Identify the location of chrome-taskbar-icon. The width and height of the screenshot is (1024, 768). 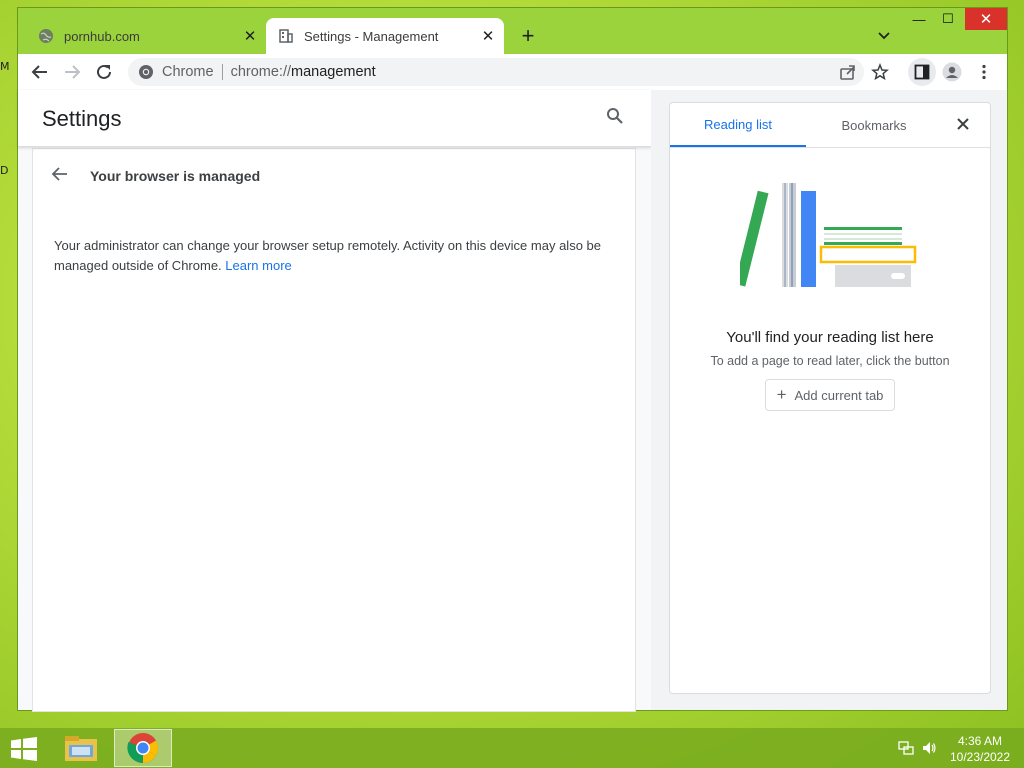
(143, 748).